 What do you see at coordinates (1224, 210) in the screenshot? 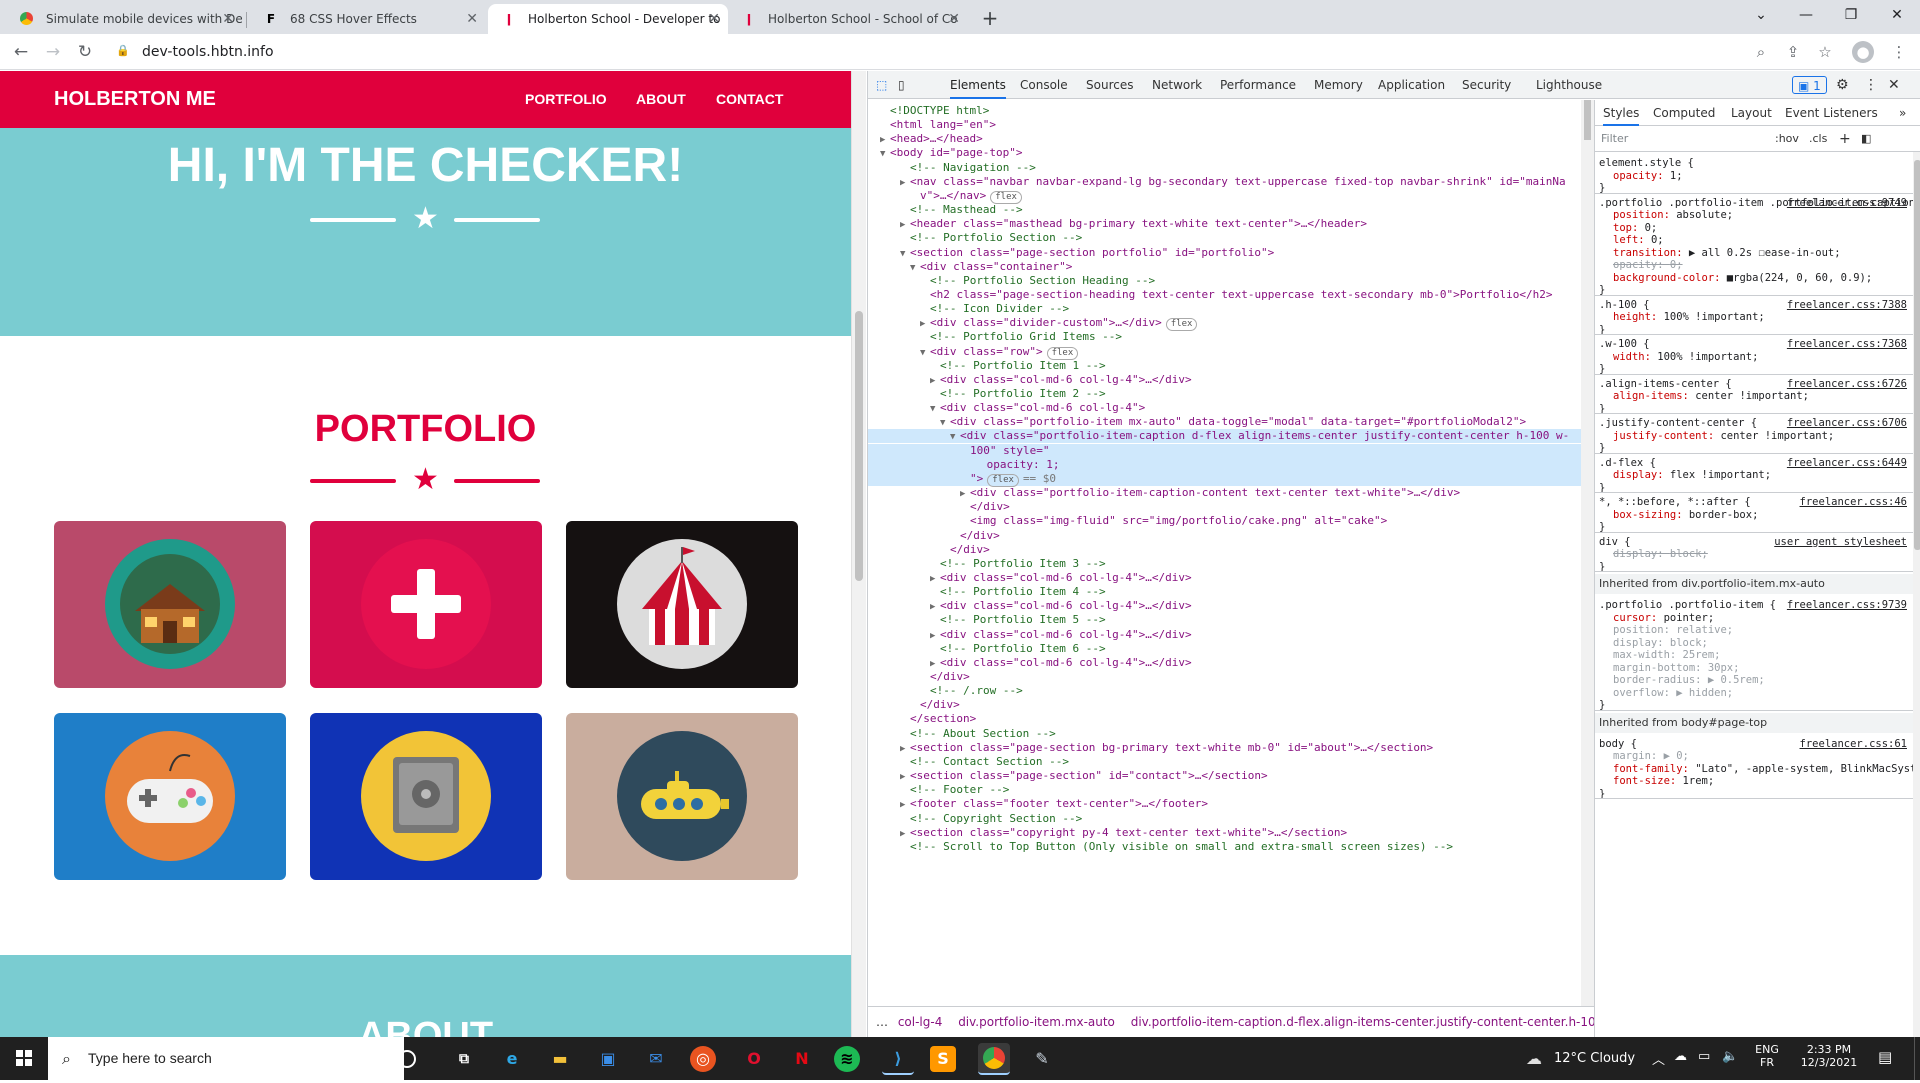
I see `dom-comment: <!-- Masthead -->` at bounding box center [1224, 210].